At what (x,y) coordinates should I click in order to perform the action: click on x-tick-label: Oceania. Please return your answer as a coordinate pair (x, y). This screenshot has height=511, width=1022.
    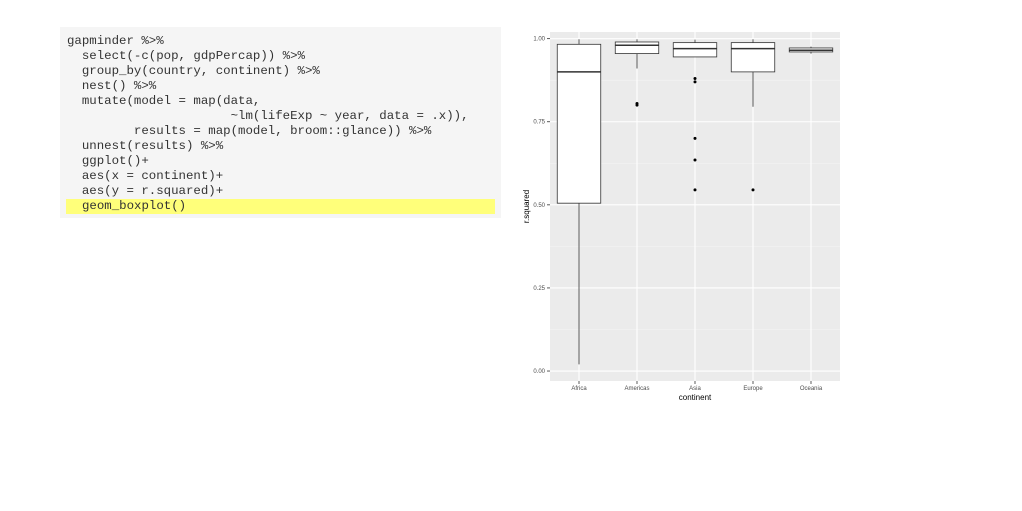
    Looking at the image, I should click on (811, 389).